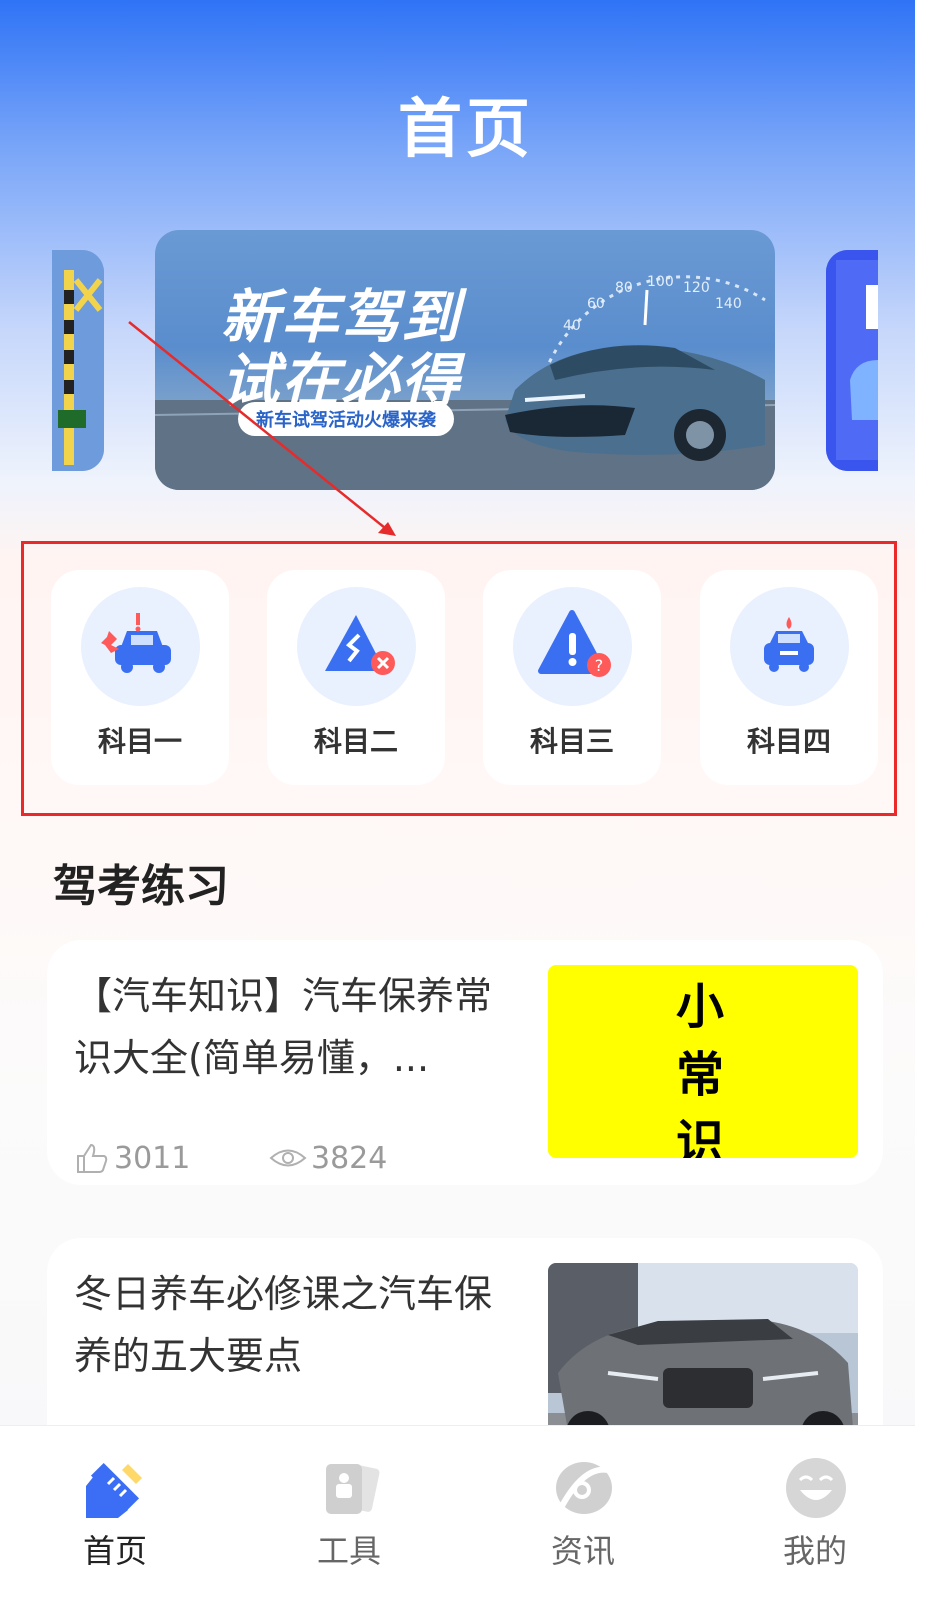 This screenshot has height=1598, width=932. Describe the element at coordinates (349, 1158) in the screenshot. I see `view-count-value: 3824` at that location.